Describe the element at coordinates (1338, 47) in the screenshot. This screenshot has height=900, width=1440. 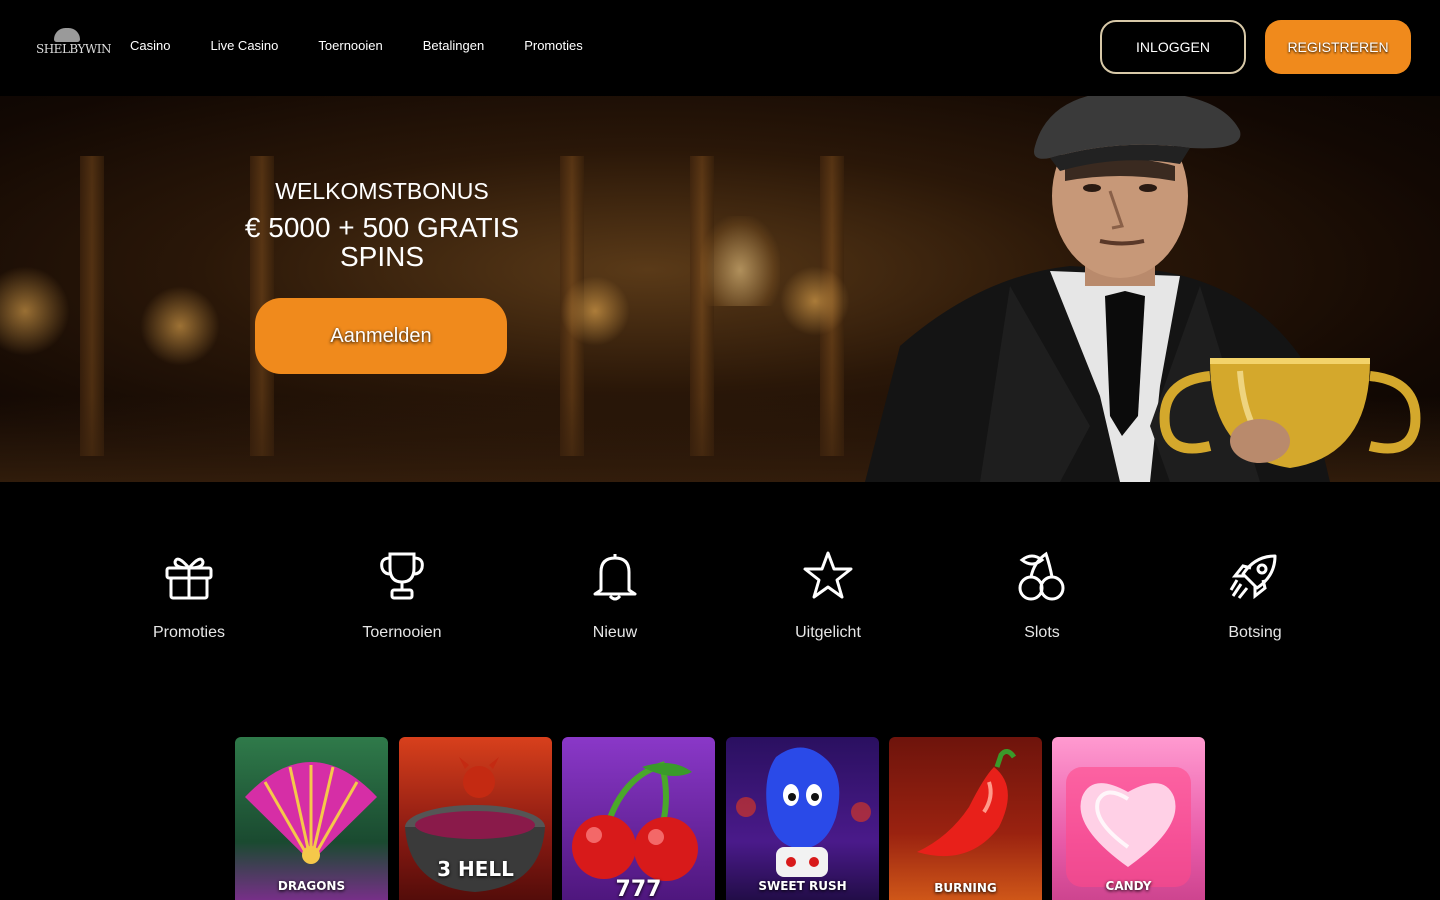
I see `register-button: REGISTREREN` at that location.